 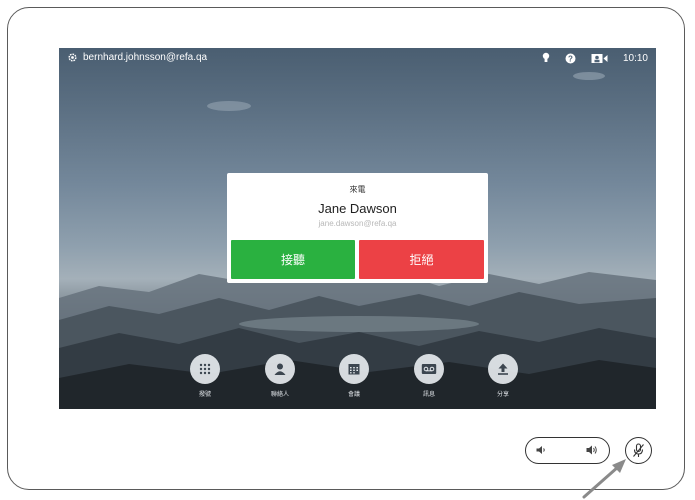 I want to click on dock-item-share: 分享, so click(x=503, y=376).